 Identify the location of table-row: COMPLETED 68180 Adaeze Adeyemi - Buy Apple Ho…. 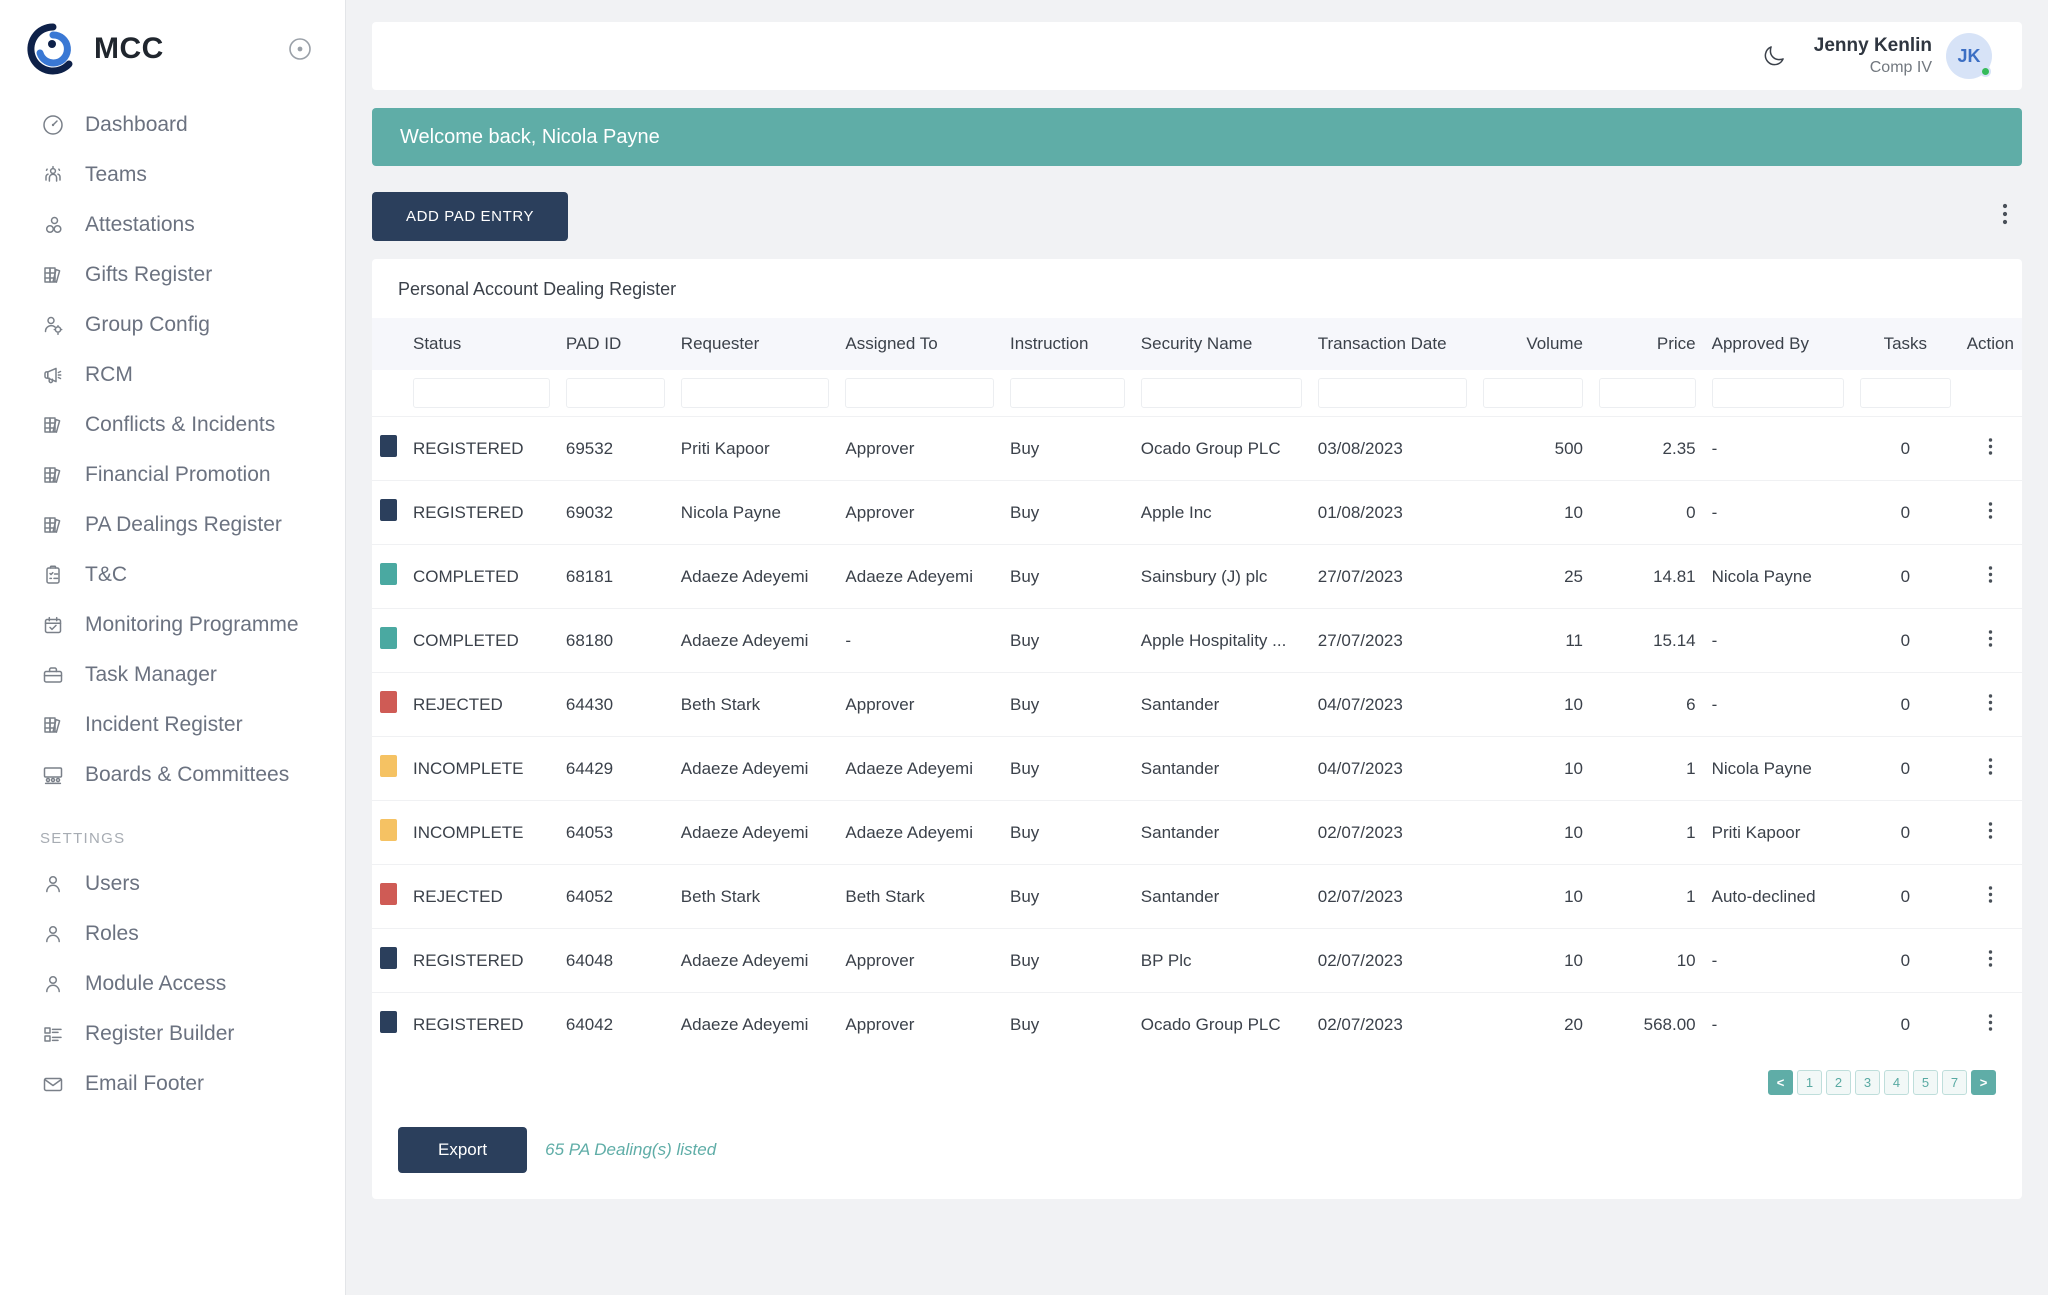
(1197, 640).